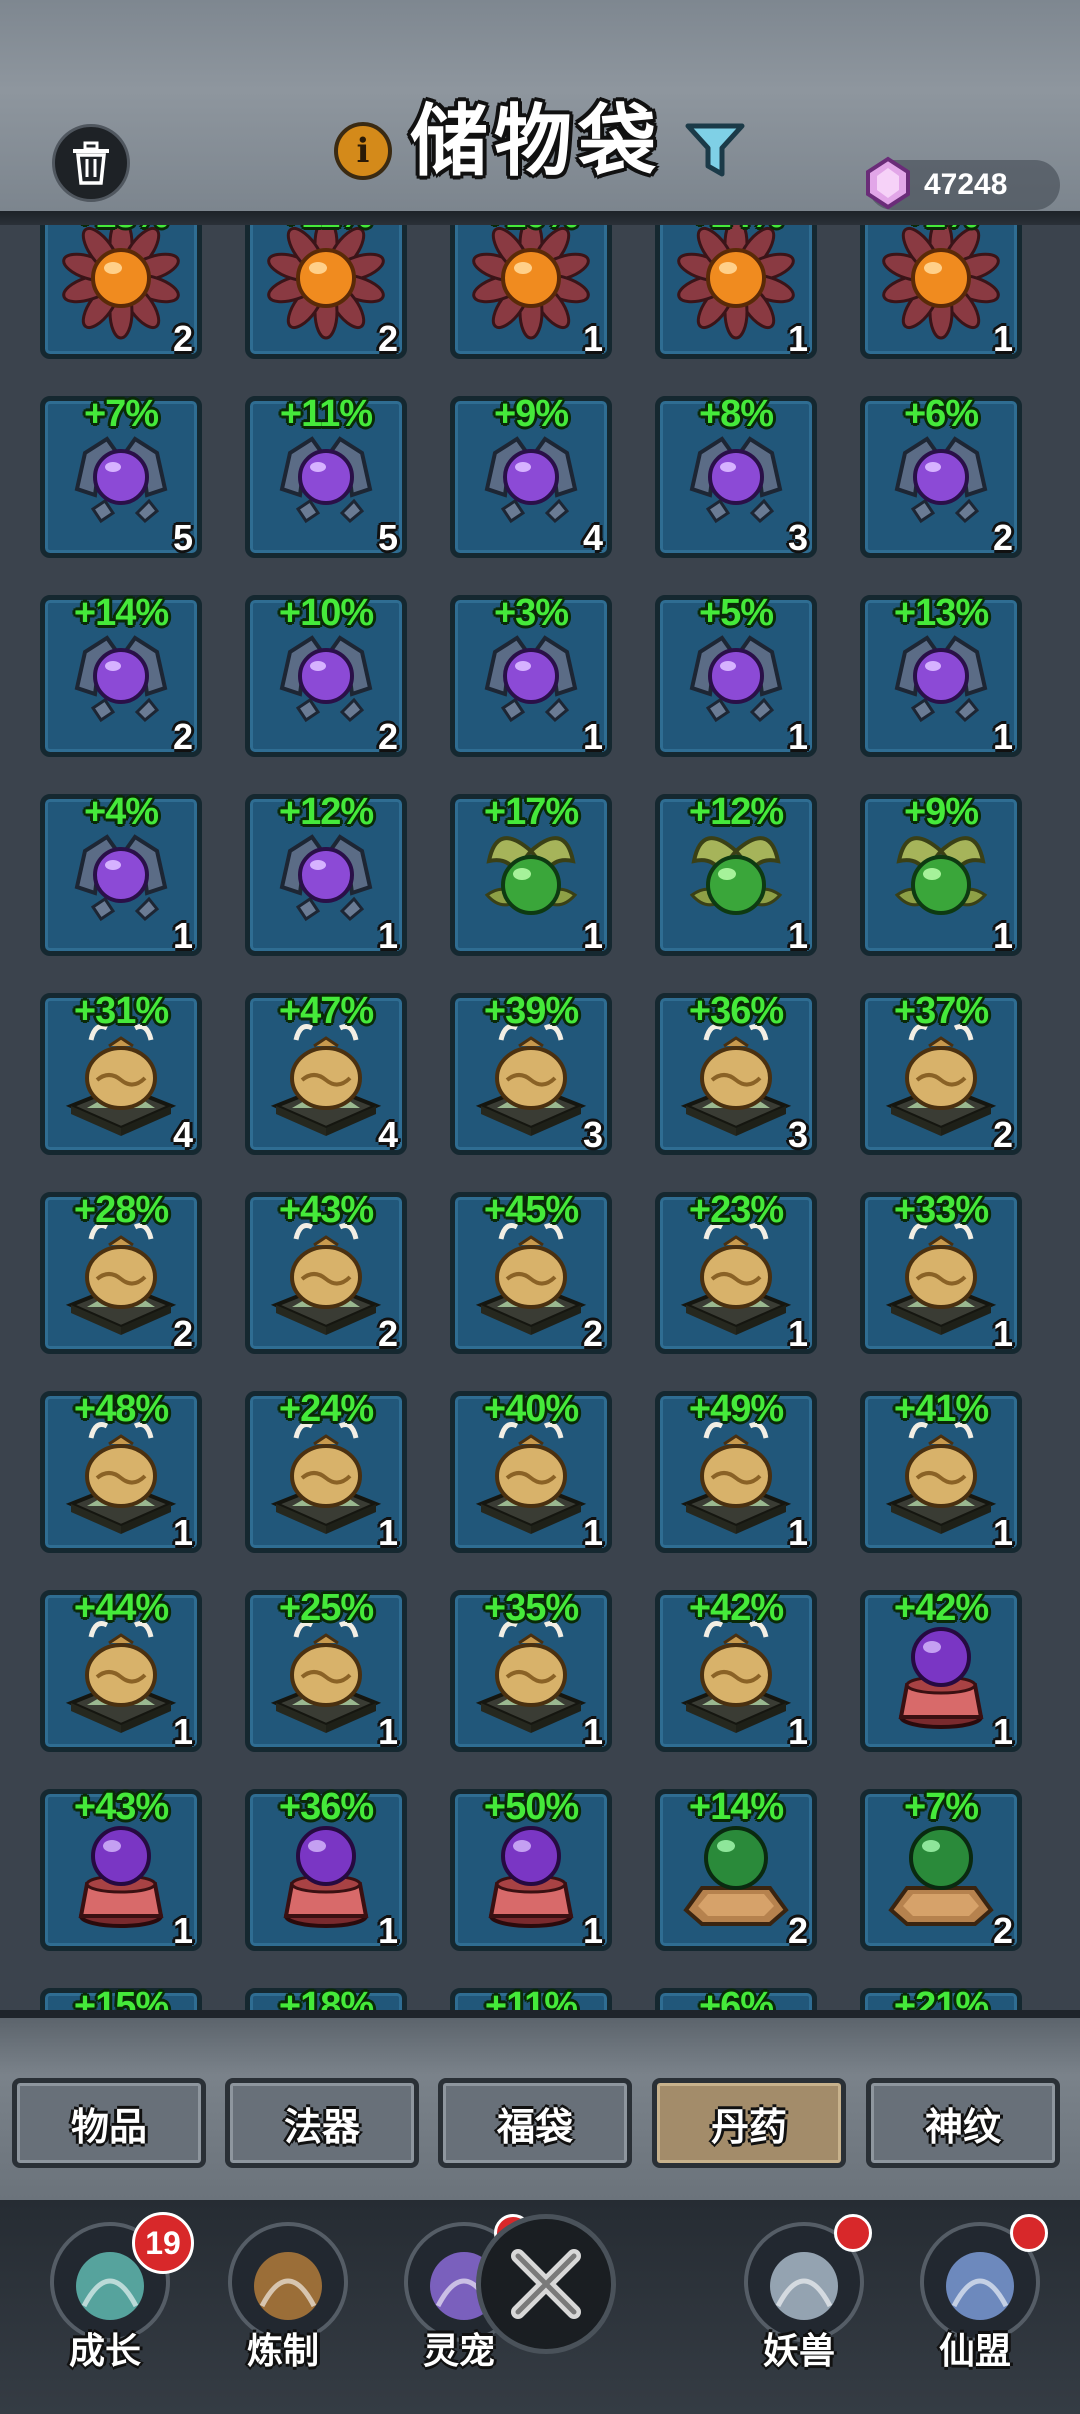  Describe the element at coordinates (163, 2243) in the screenshot. I see `notification-badge: 19` at that location.